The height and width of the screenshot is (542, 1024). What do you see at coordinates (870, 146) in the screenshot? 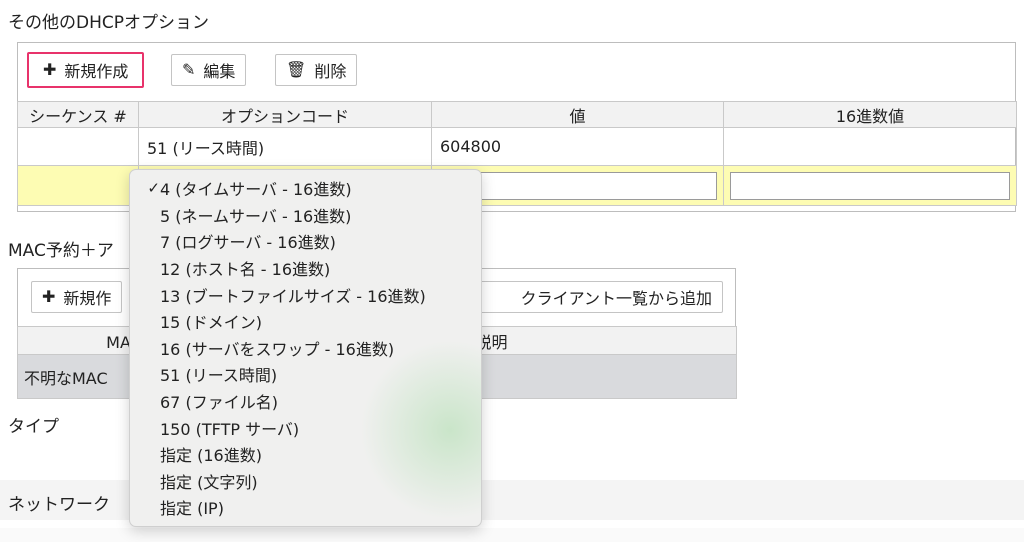
I see `cell-hex-value` at bounding box center [870, 146].